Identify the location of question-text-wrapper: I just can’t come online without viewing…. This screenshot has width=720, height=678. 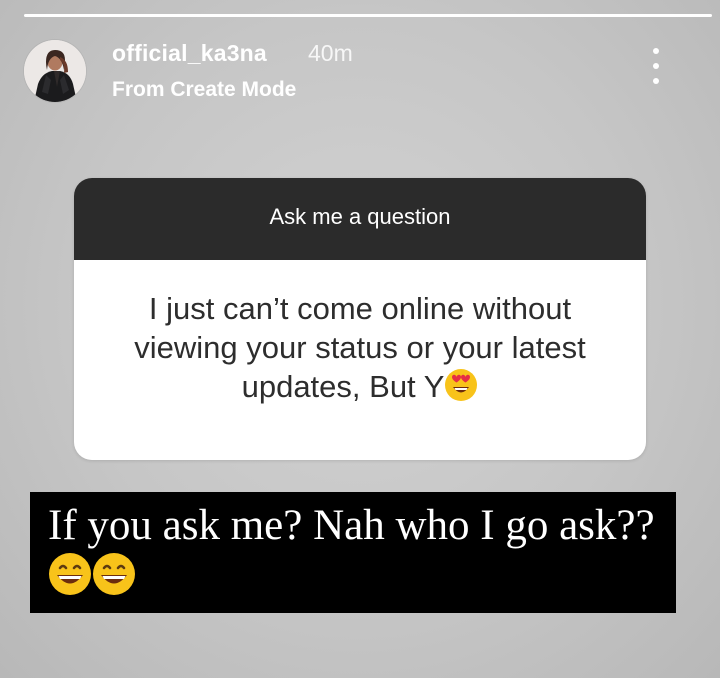
(360, 349).